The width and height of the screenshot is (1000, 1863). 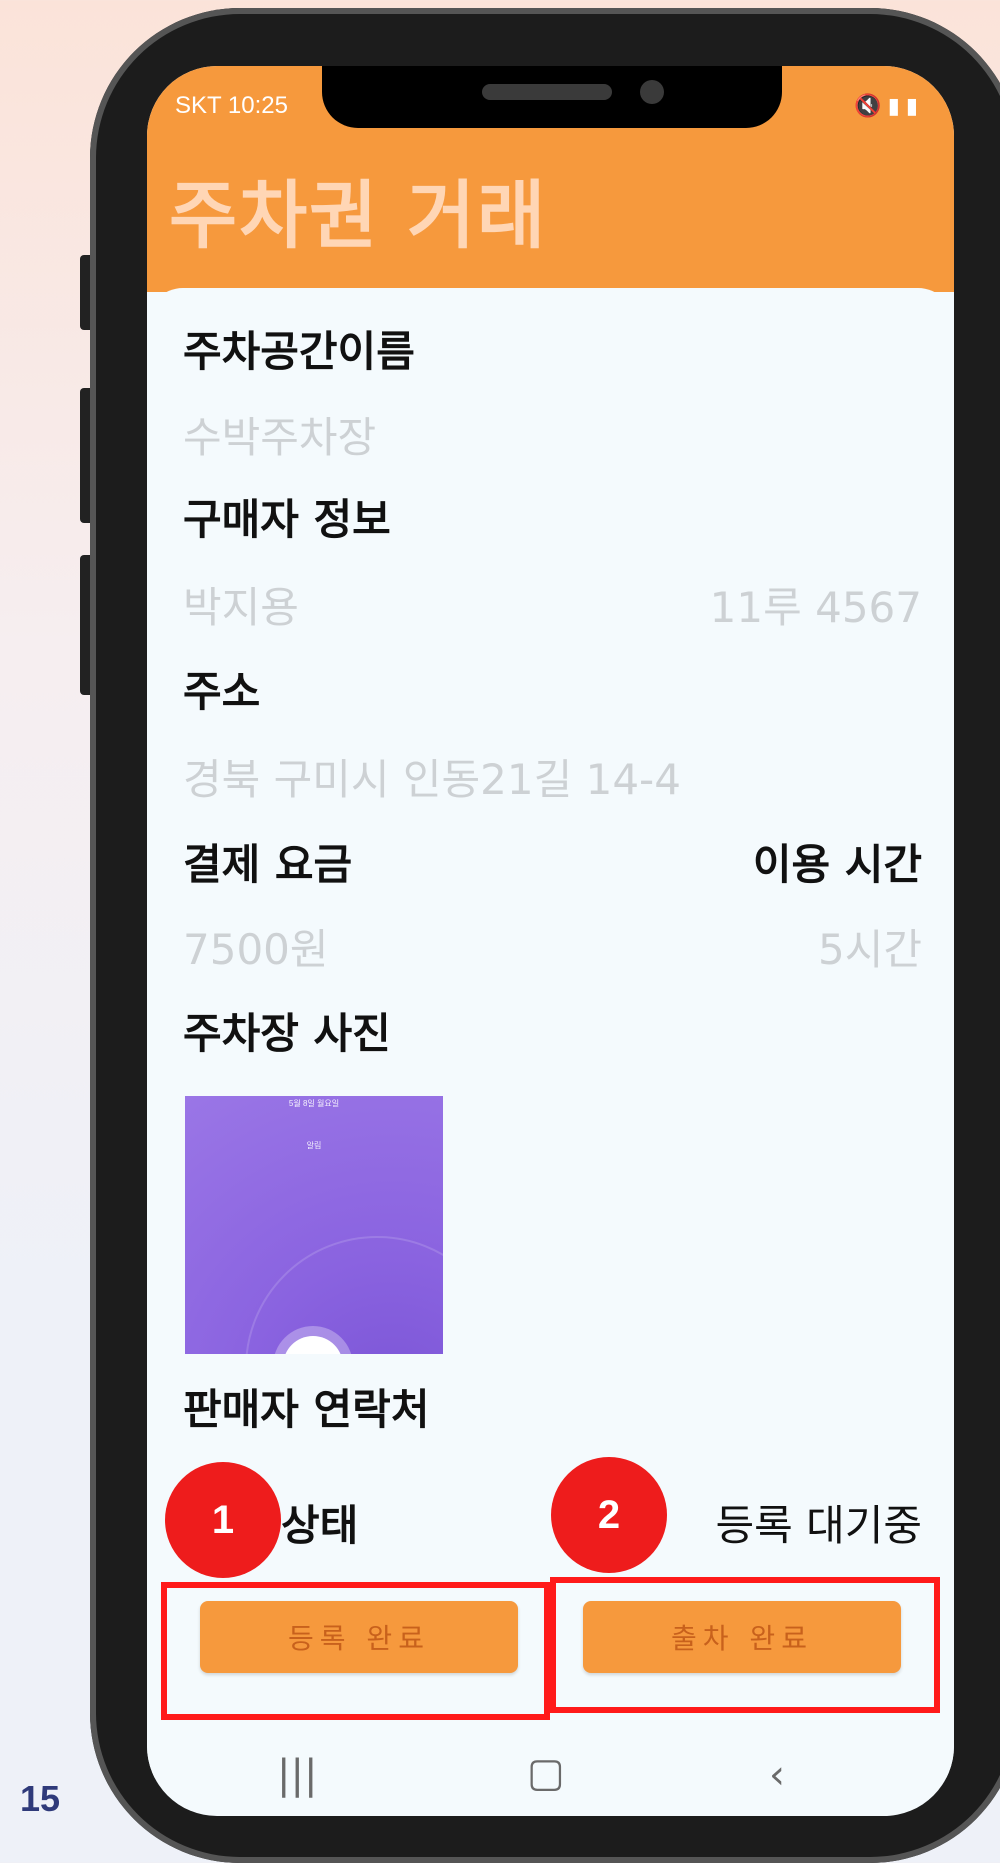 I want to click on front-camera, so click(x=652, y=92).